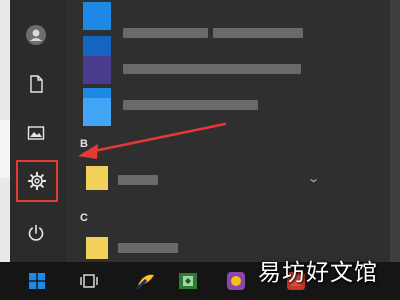 The width and height of the screenshot is (400, 300). I want to click on watermark: 易坊好文馆, so click(318, 273).